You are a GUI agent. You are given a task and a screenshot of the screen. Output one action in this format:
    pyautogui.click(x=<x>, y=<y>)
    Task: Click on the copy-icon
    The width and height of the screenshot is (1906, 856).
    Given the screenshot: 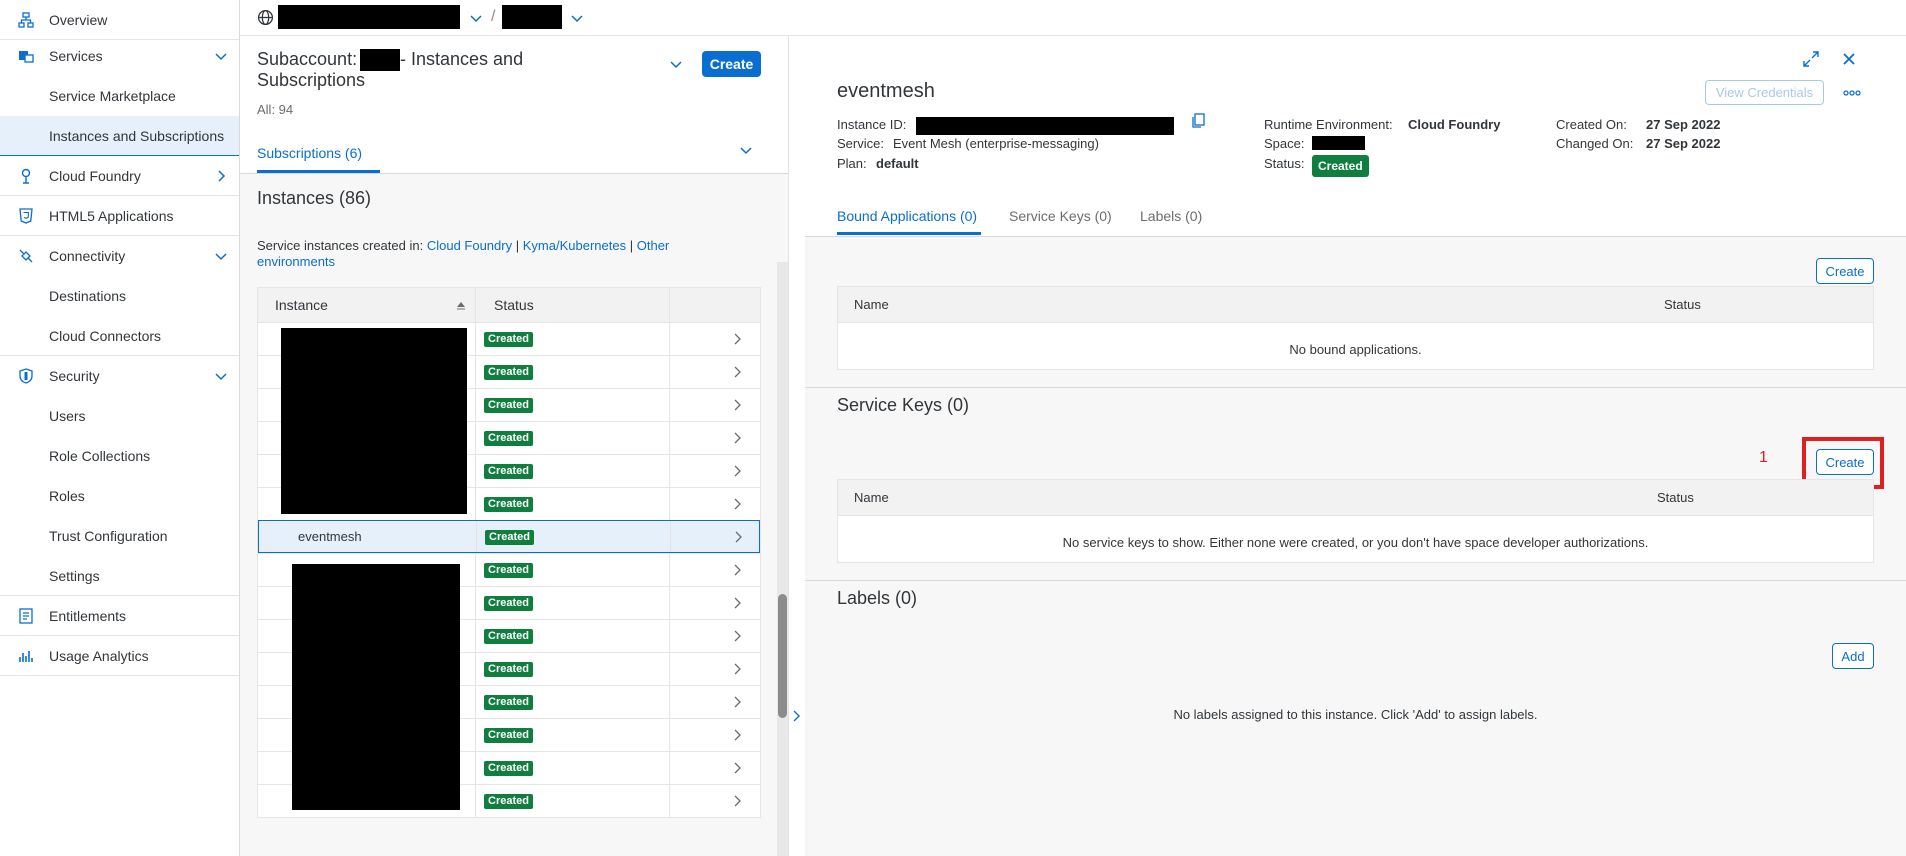 What is the action you would take?
    pyautogui.click(x=1198, y=121)
    